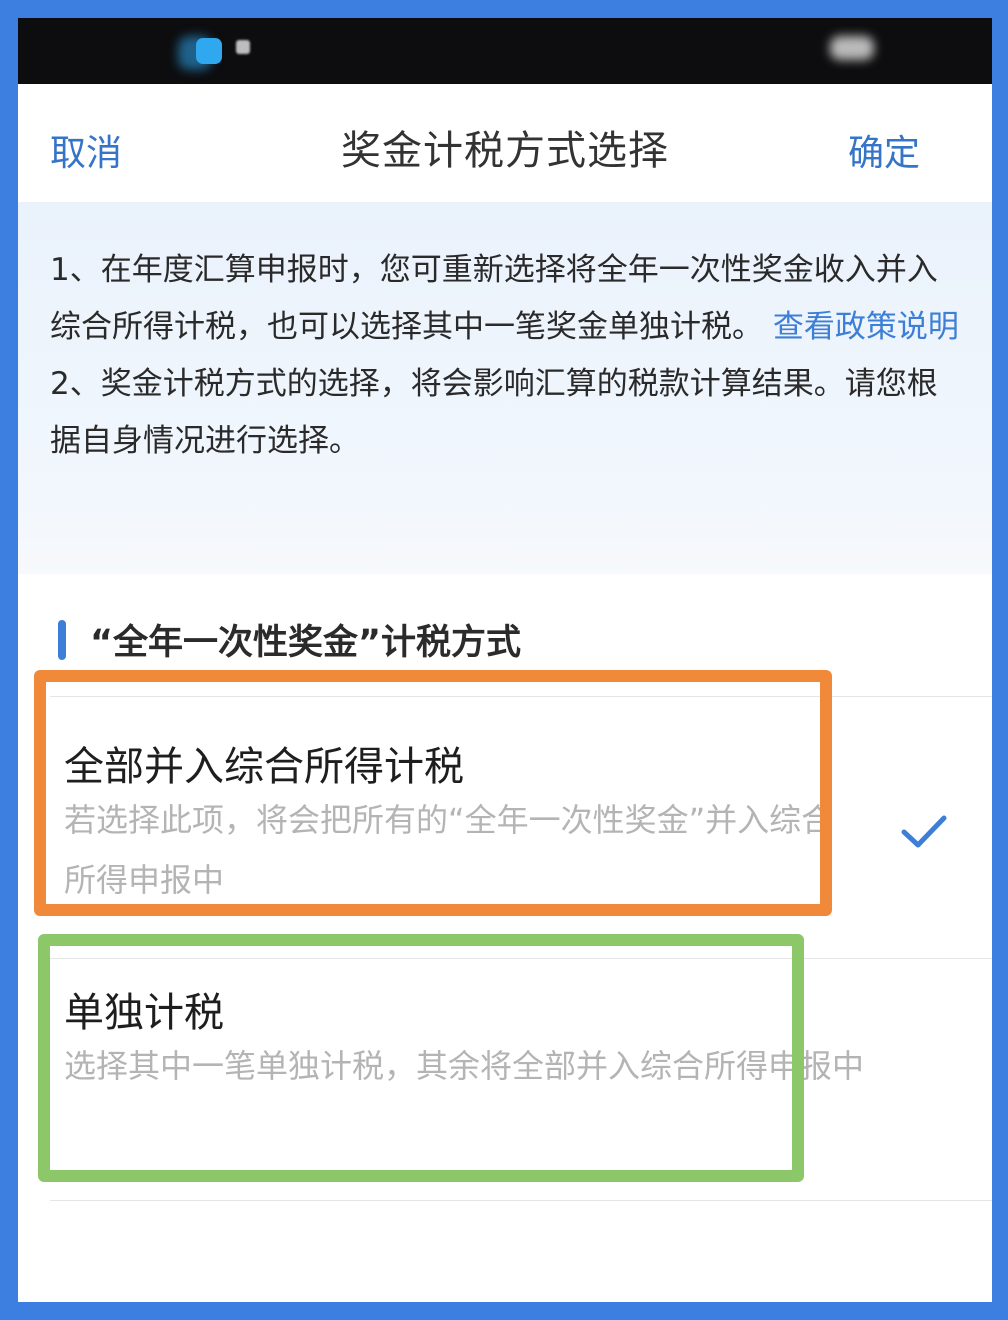 This screenshot has height=1320, width=1008. I want to click on option-title: 全部并入综合所得计税, so click(264, 767).